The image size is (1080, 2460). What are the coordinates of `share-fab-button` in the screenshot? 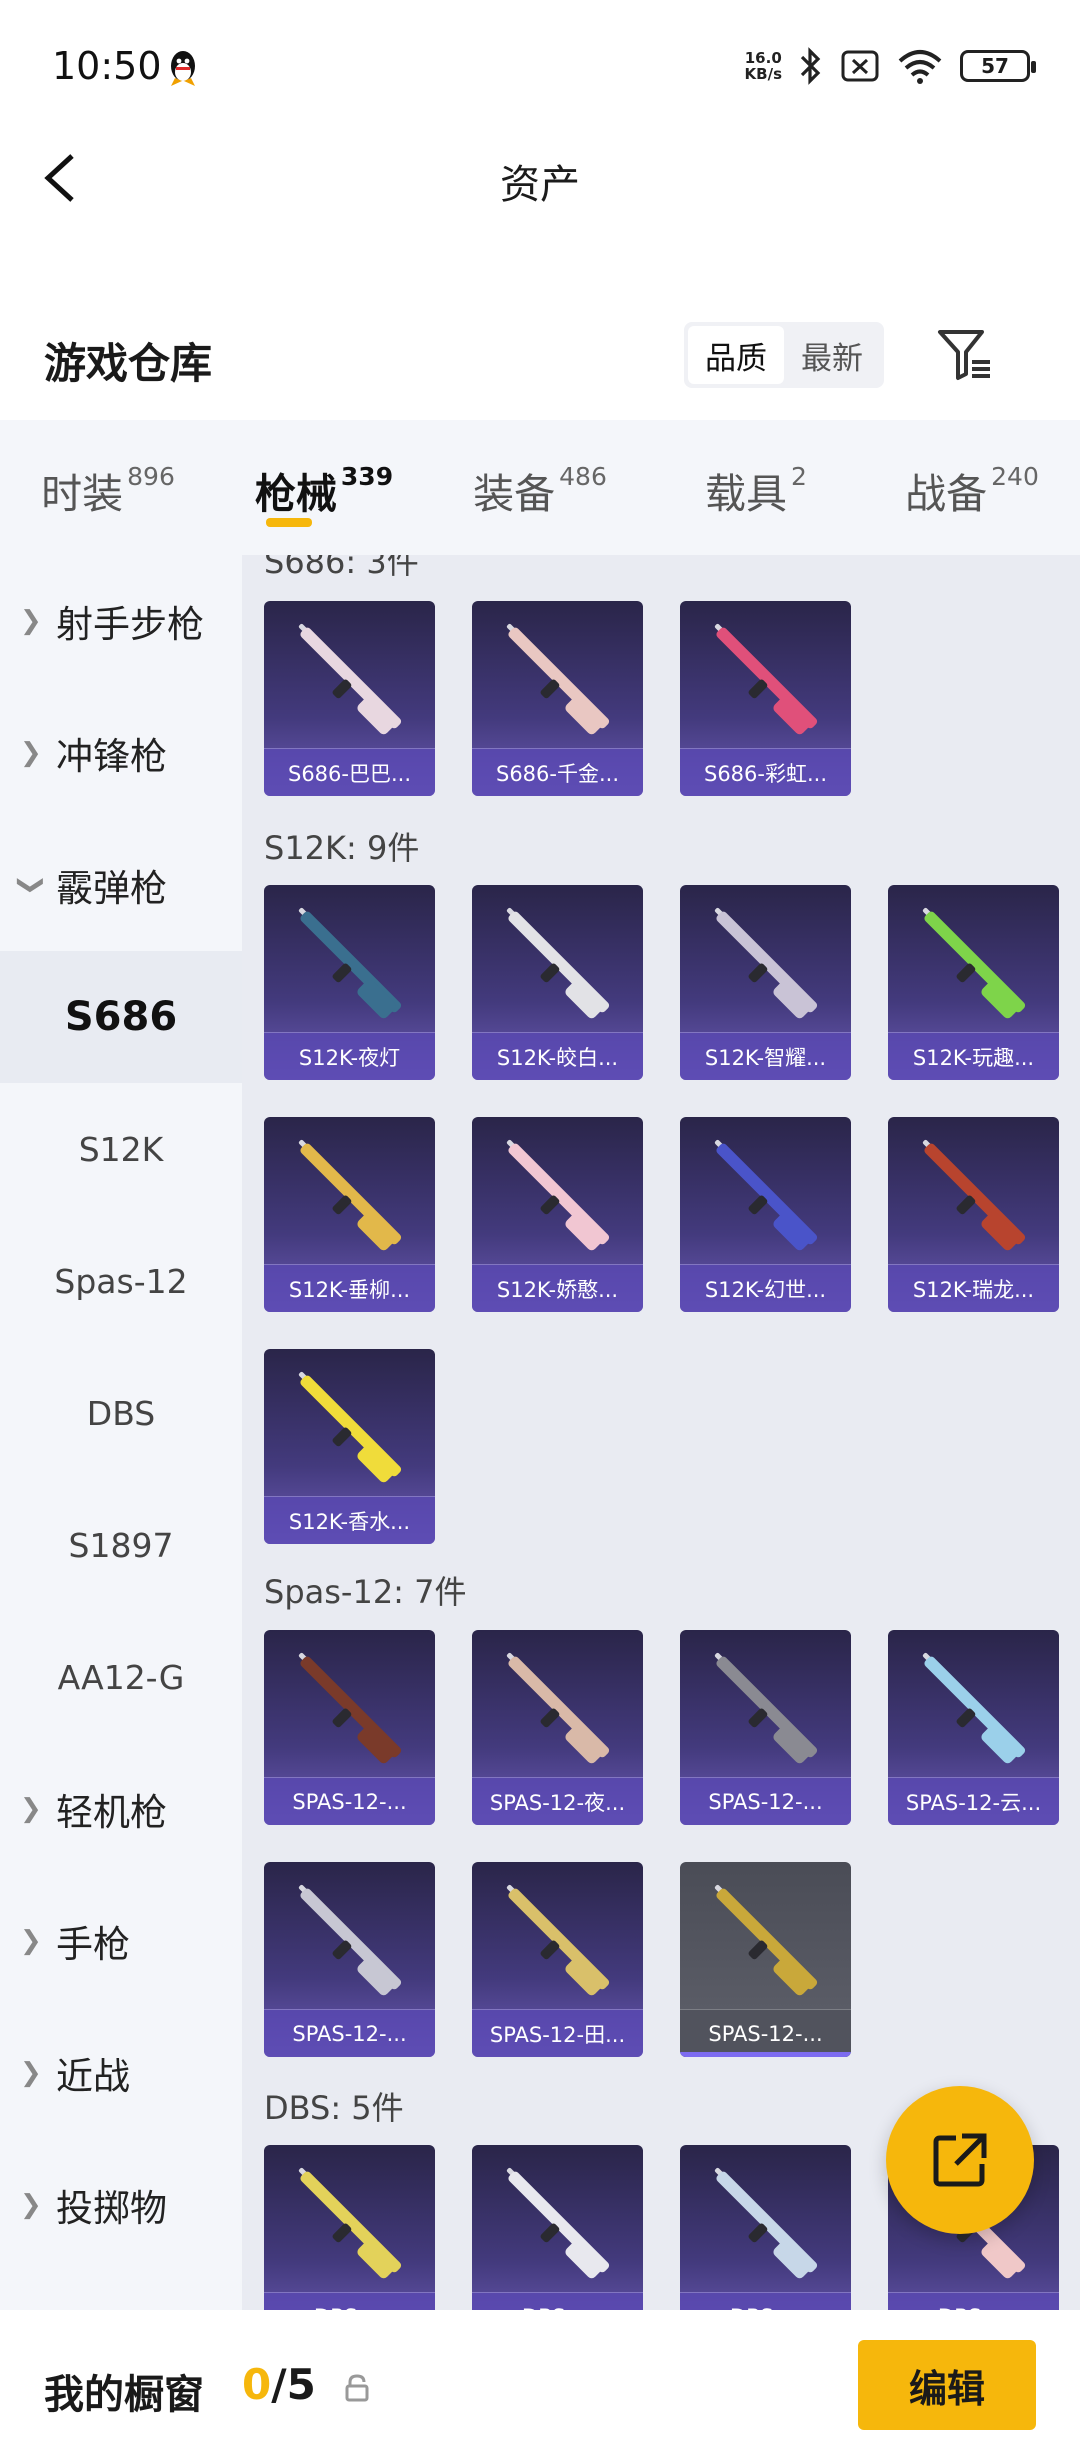 It's located at (960, 2160).